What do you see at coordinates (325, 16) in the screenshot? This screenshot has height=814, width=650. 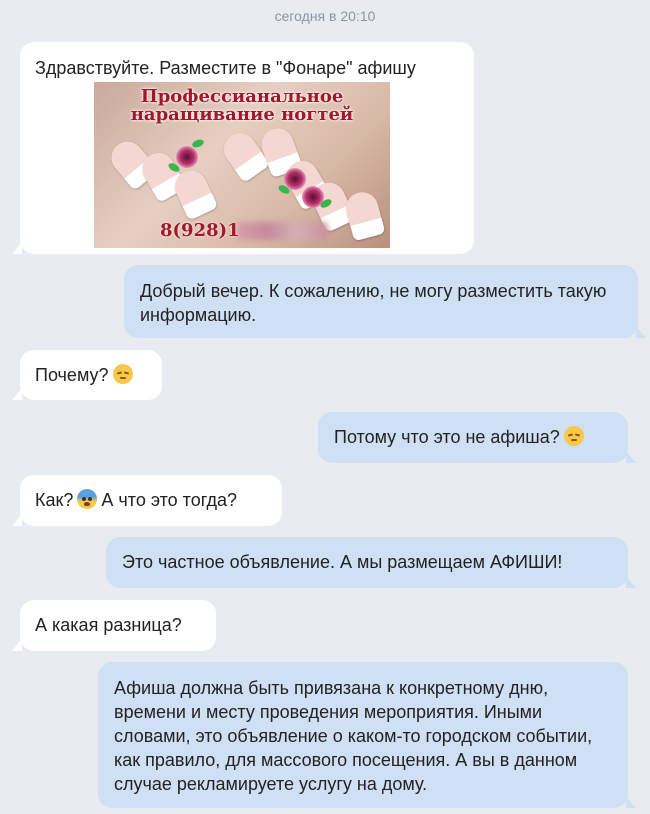 I see `date-divider: сегодня в 20:10` at bounding box center [325, 16].